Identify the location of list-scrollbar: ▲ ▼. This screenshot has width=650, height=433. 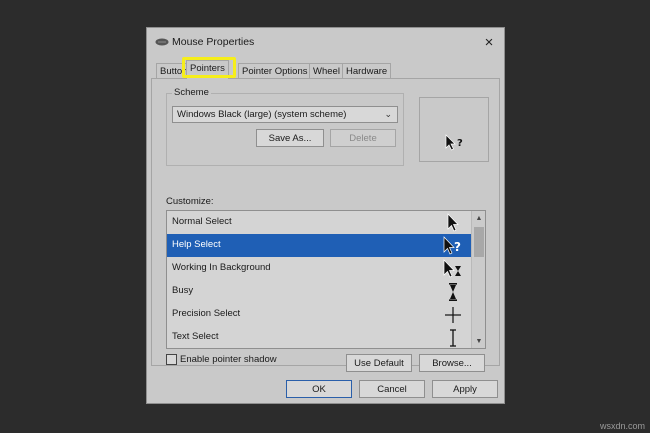
(478, 279).